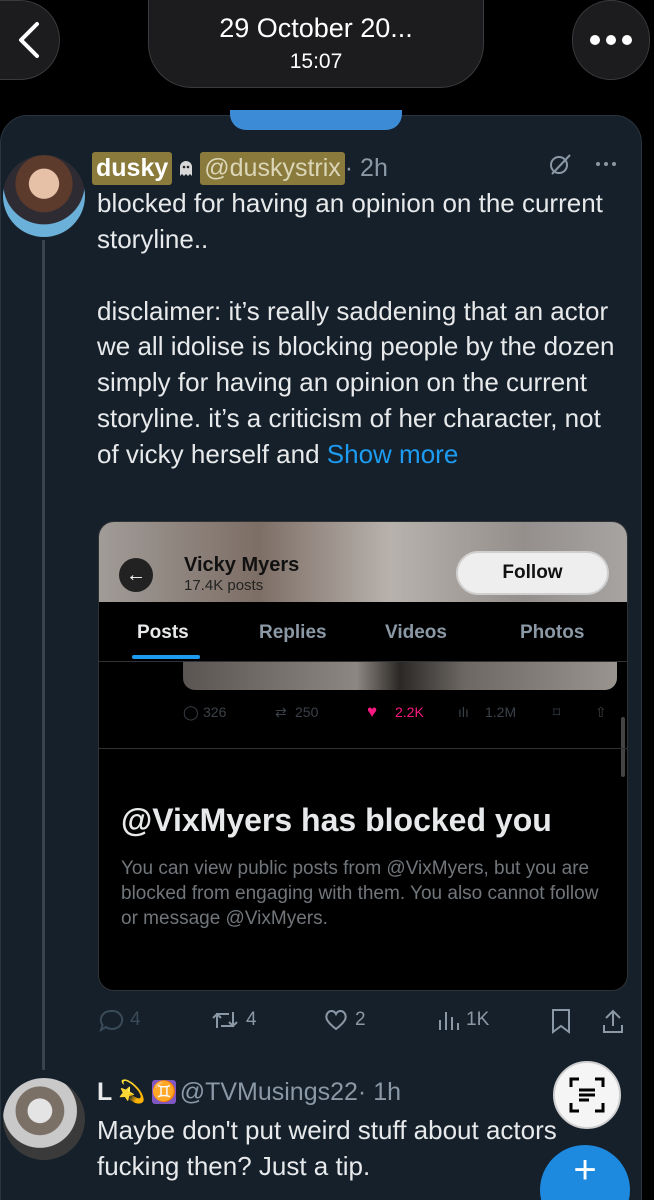  Describe the element at coordinates (44, 196) in the screenshot. I see `avatar` at that location.